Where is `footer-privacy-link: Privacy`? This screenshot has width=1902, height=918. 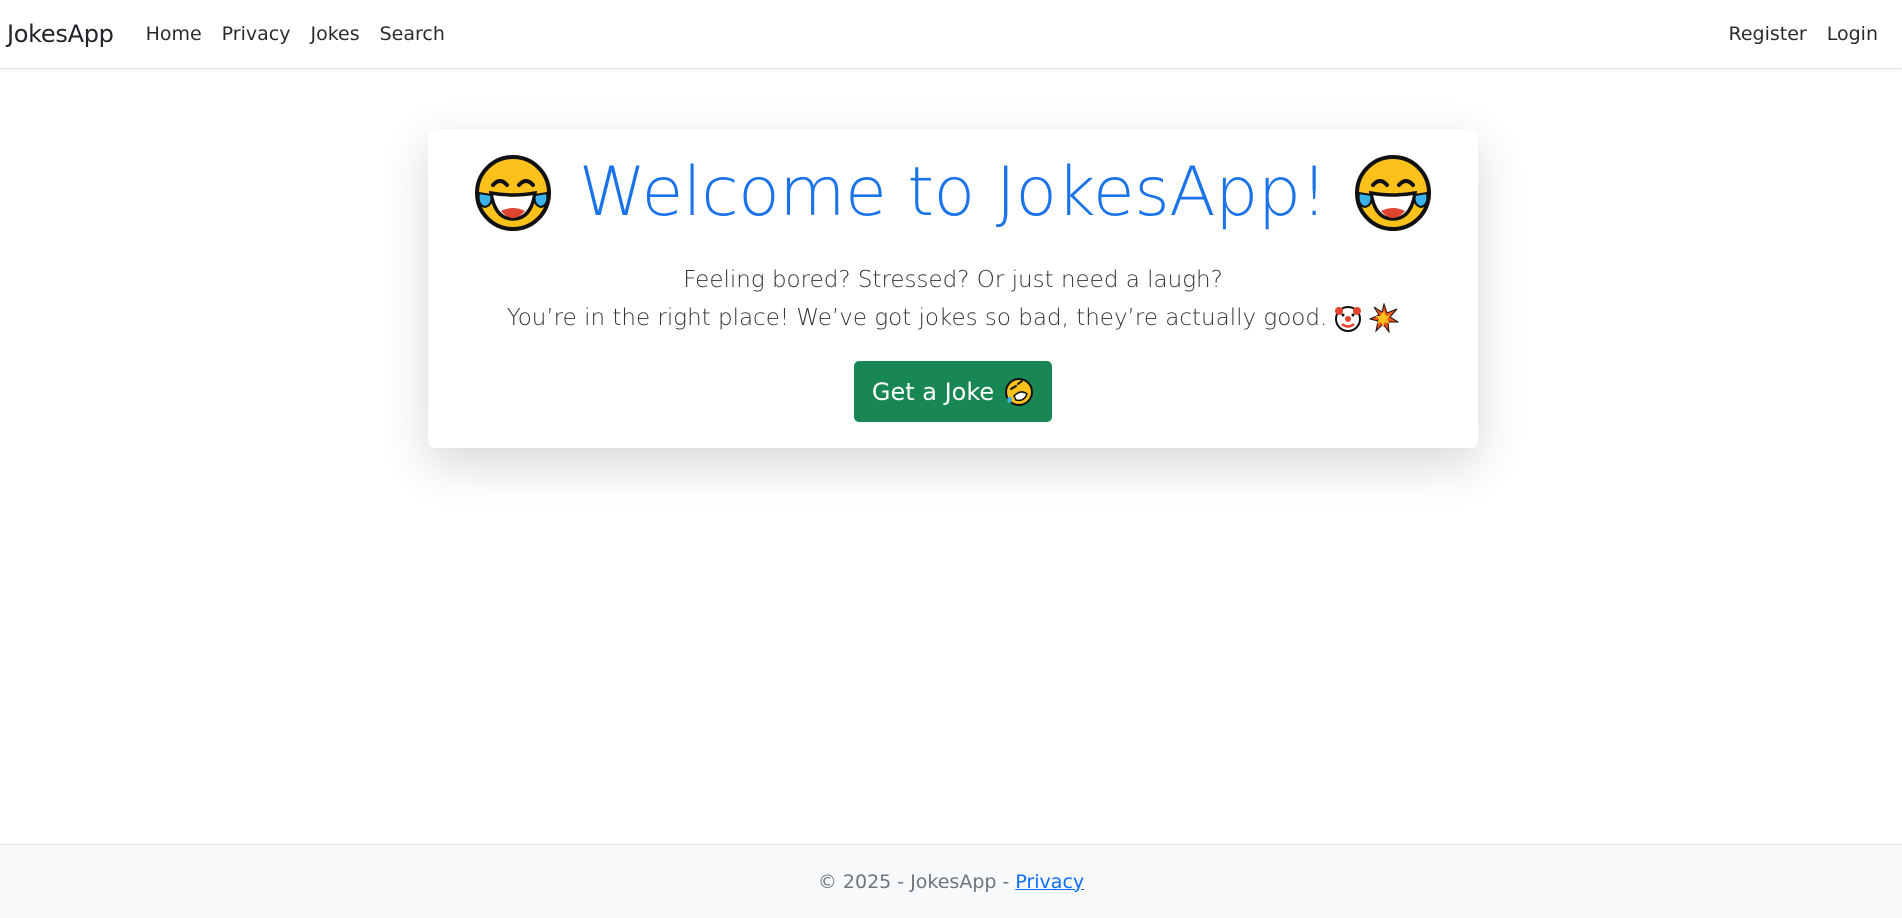 footer-privacy-link: Privacy is located at coordinates (1049, 882).